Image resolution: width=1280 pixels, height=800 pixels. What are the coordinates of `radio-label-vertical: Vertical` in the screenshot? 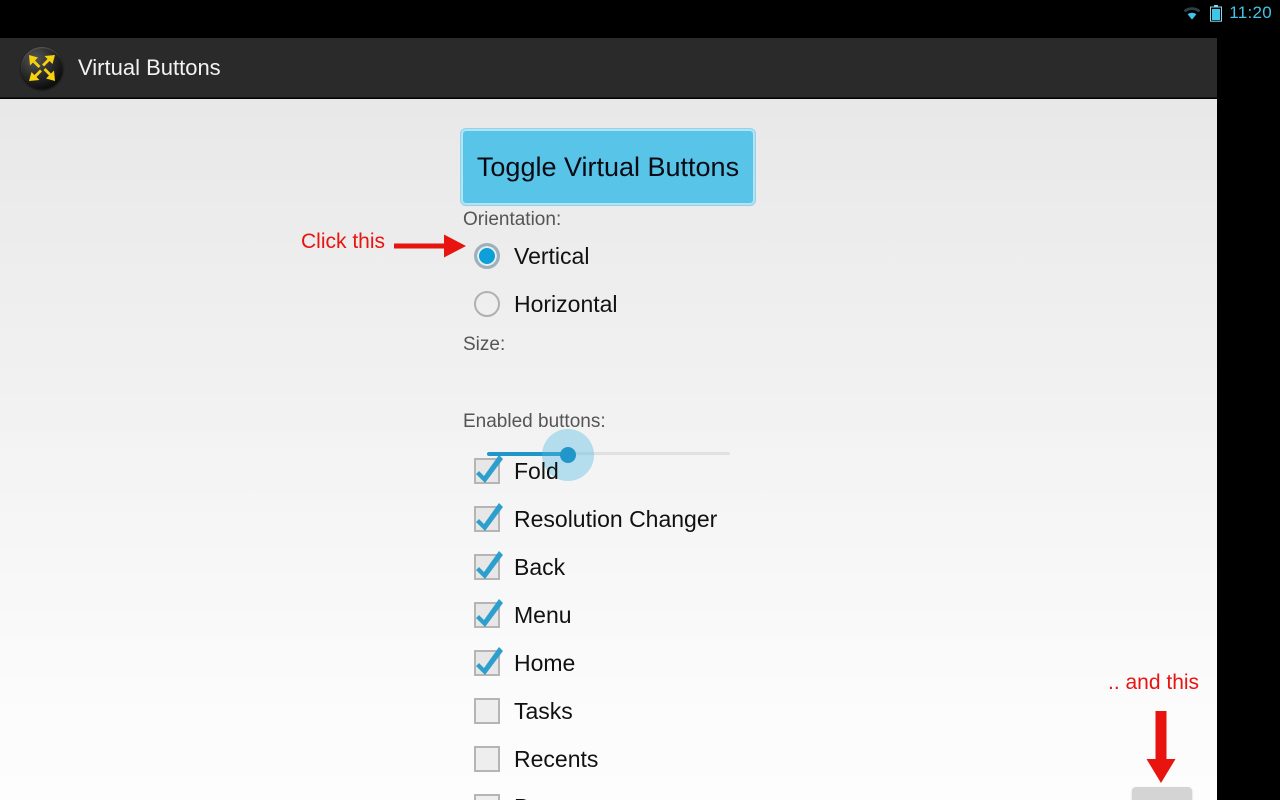 It's located at (552, 255).